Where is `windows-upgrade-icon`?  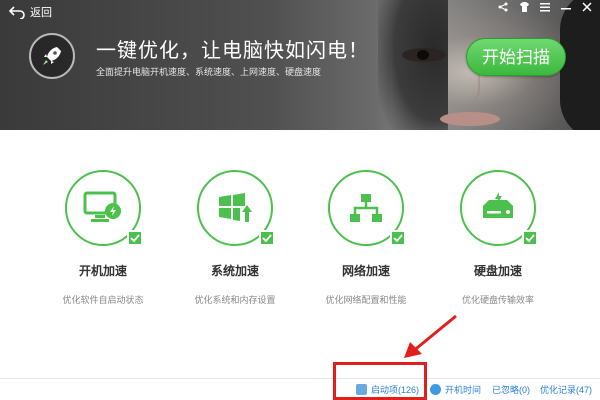
windows-upgrade-icon is located at coordinates (235, 207).